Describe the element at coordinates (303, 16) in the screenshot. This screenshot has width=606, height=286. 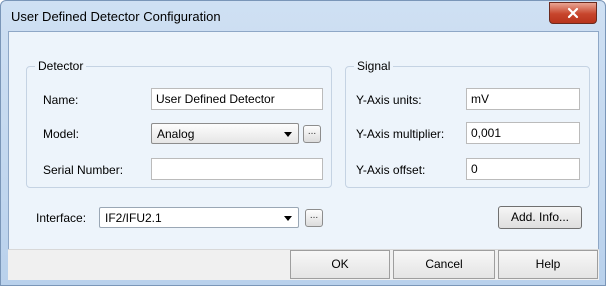
I see `title-bar: User Defined Detector Configuration` at that location.